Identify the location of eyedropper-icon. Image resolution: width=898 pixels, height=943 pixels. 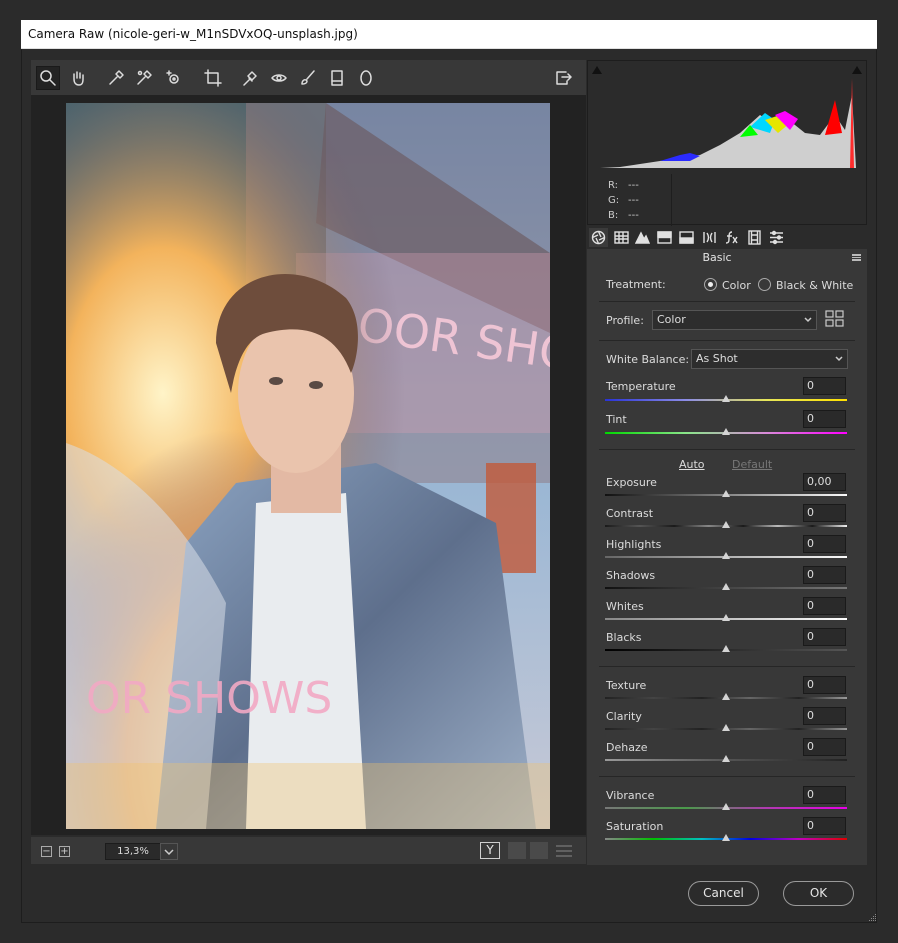
(116, 77).